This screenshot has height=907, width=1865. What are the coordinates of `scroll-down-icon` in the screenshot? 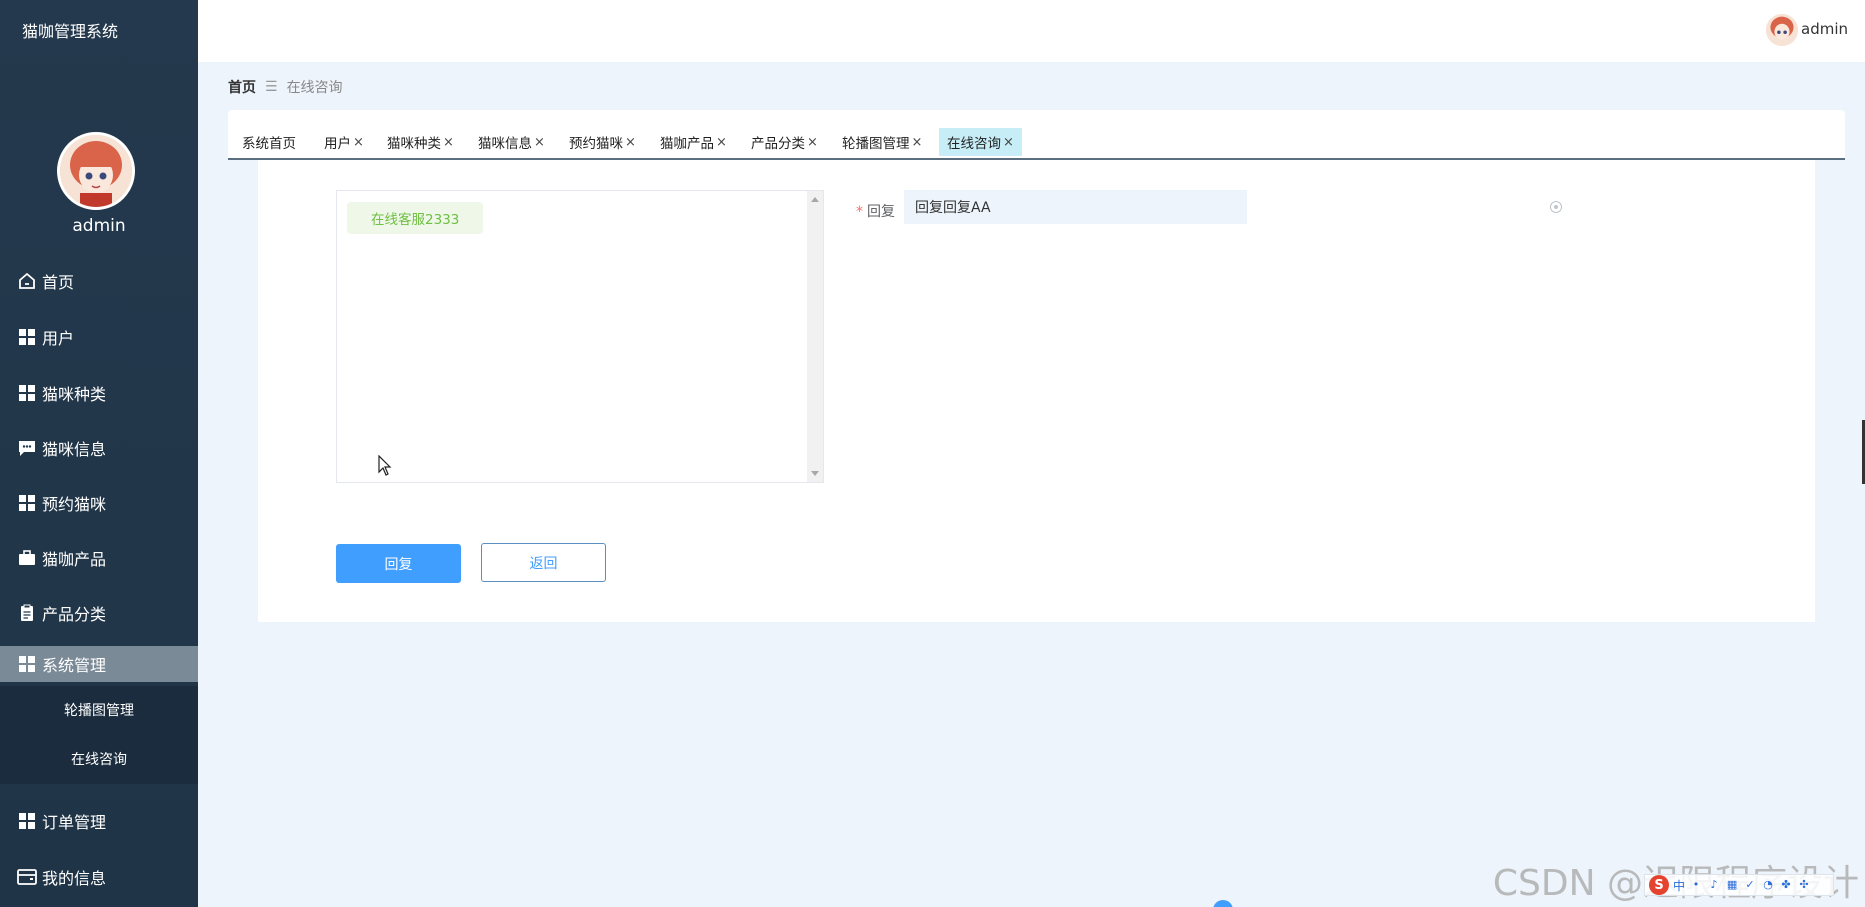 It's located at (815, 473).